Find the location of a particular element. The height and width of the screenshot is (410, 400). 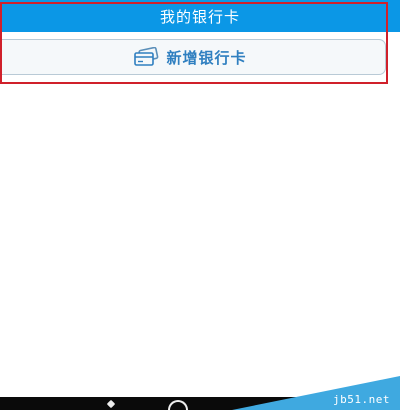

page-title: 我的银行卡 is located at coordinates (199, 16).